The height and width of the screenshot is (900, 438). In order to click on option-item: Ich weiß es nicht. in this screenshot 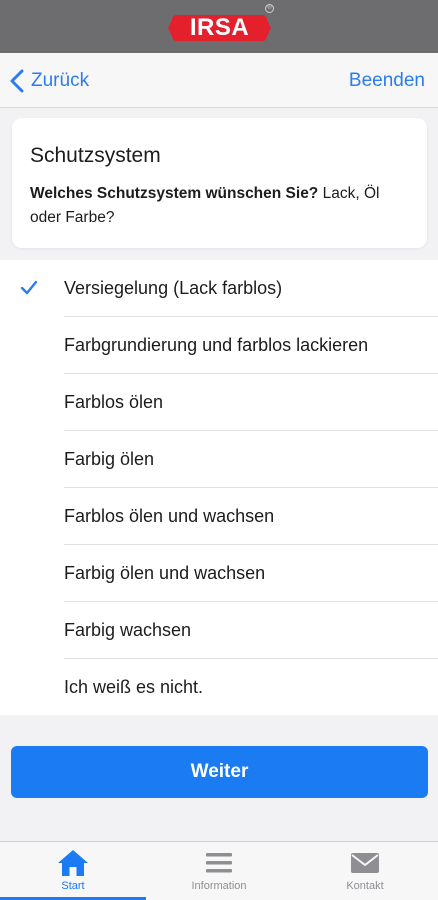, I will do `click(219, 687)`.